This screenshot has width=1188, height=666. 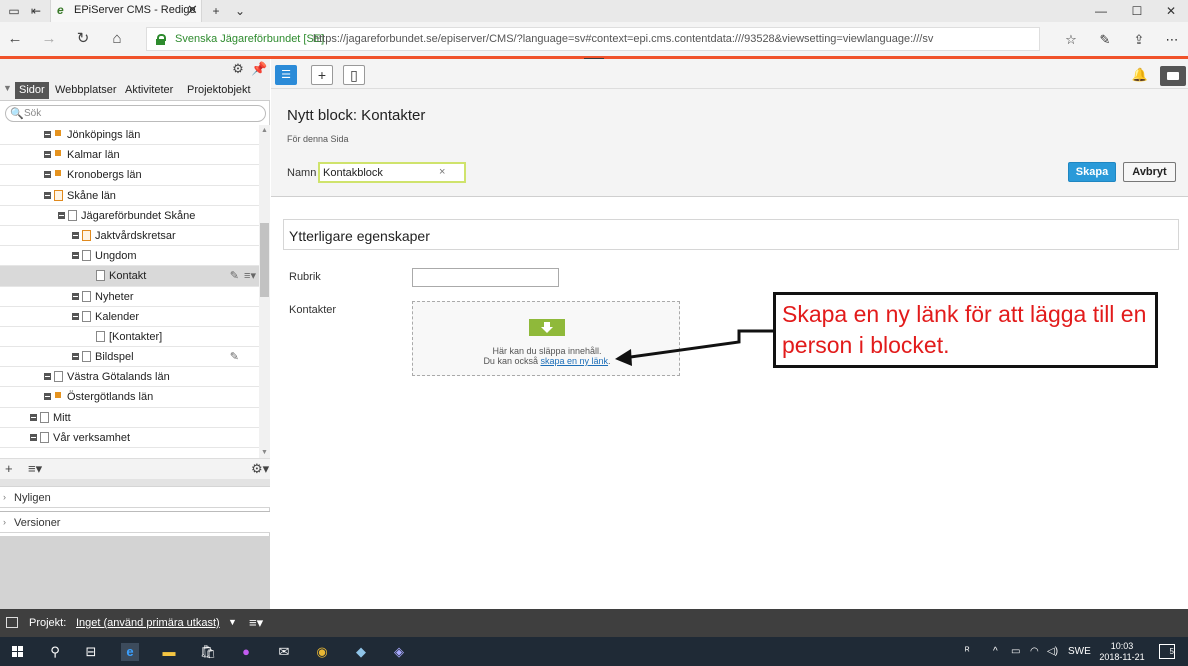 I want to click on tab-webbplatser: Webbplatser, so click(x=86, y=90).